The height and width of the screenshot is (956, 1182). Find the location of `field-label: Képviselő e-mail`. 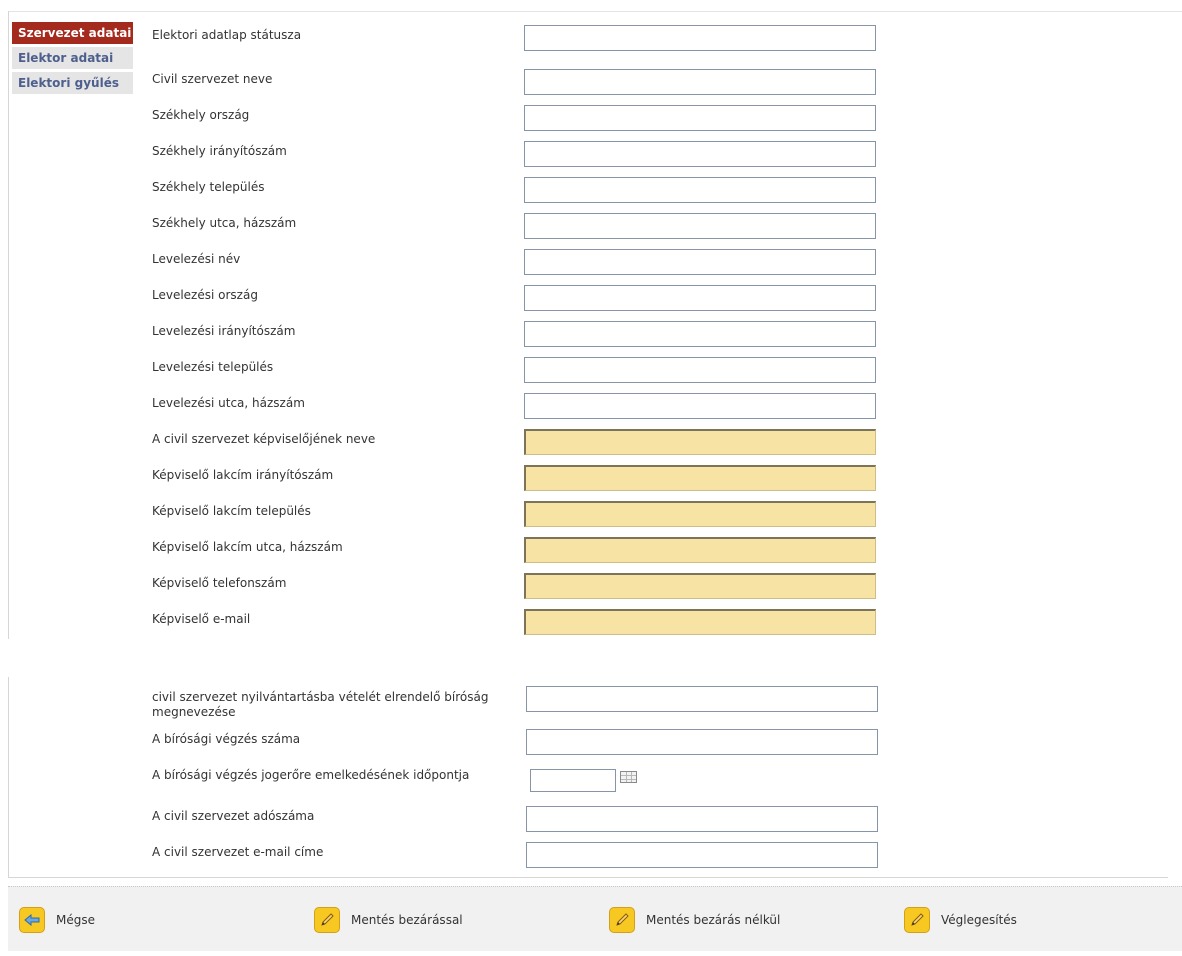

field-label: Képviselő e-mail is located at coordinates (201, 619).